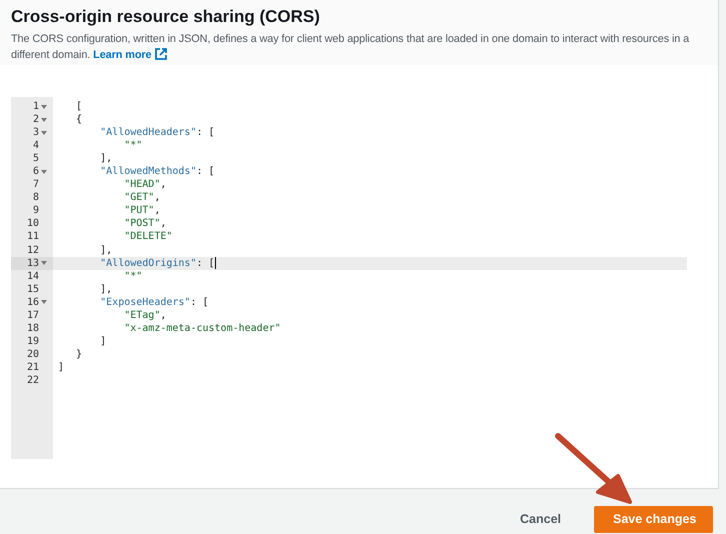  What do you see at coordinates (141, 210) in the screenshot?
I see `code-line: "PUT",` at bounding box center [141, 210].